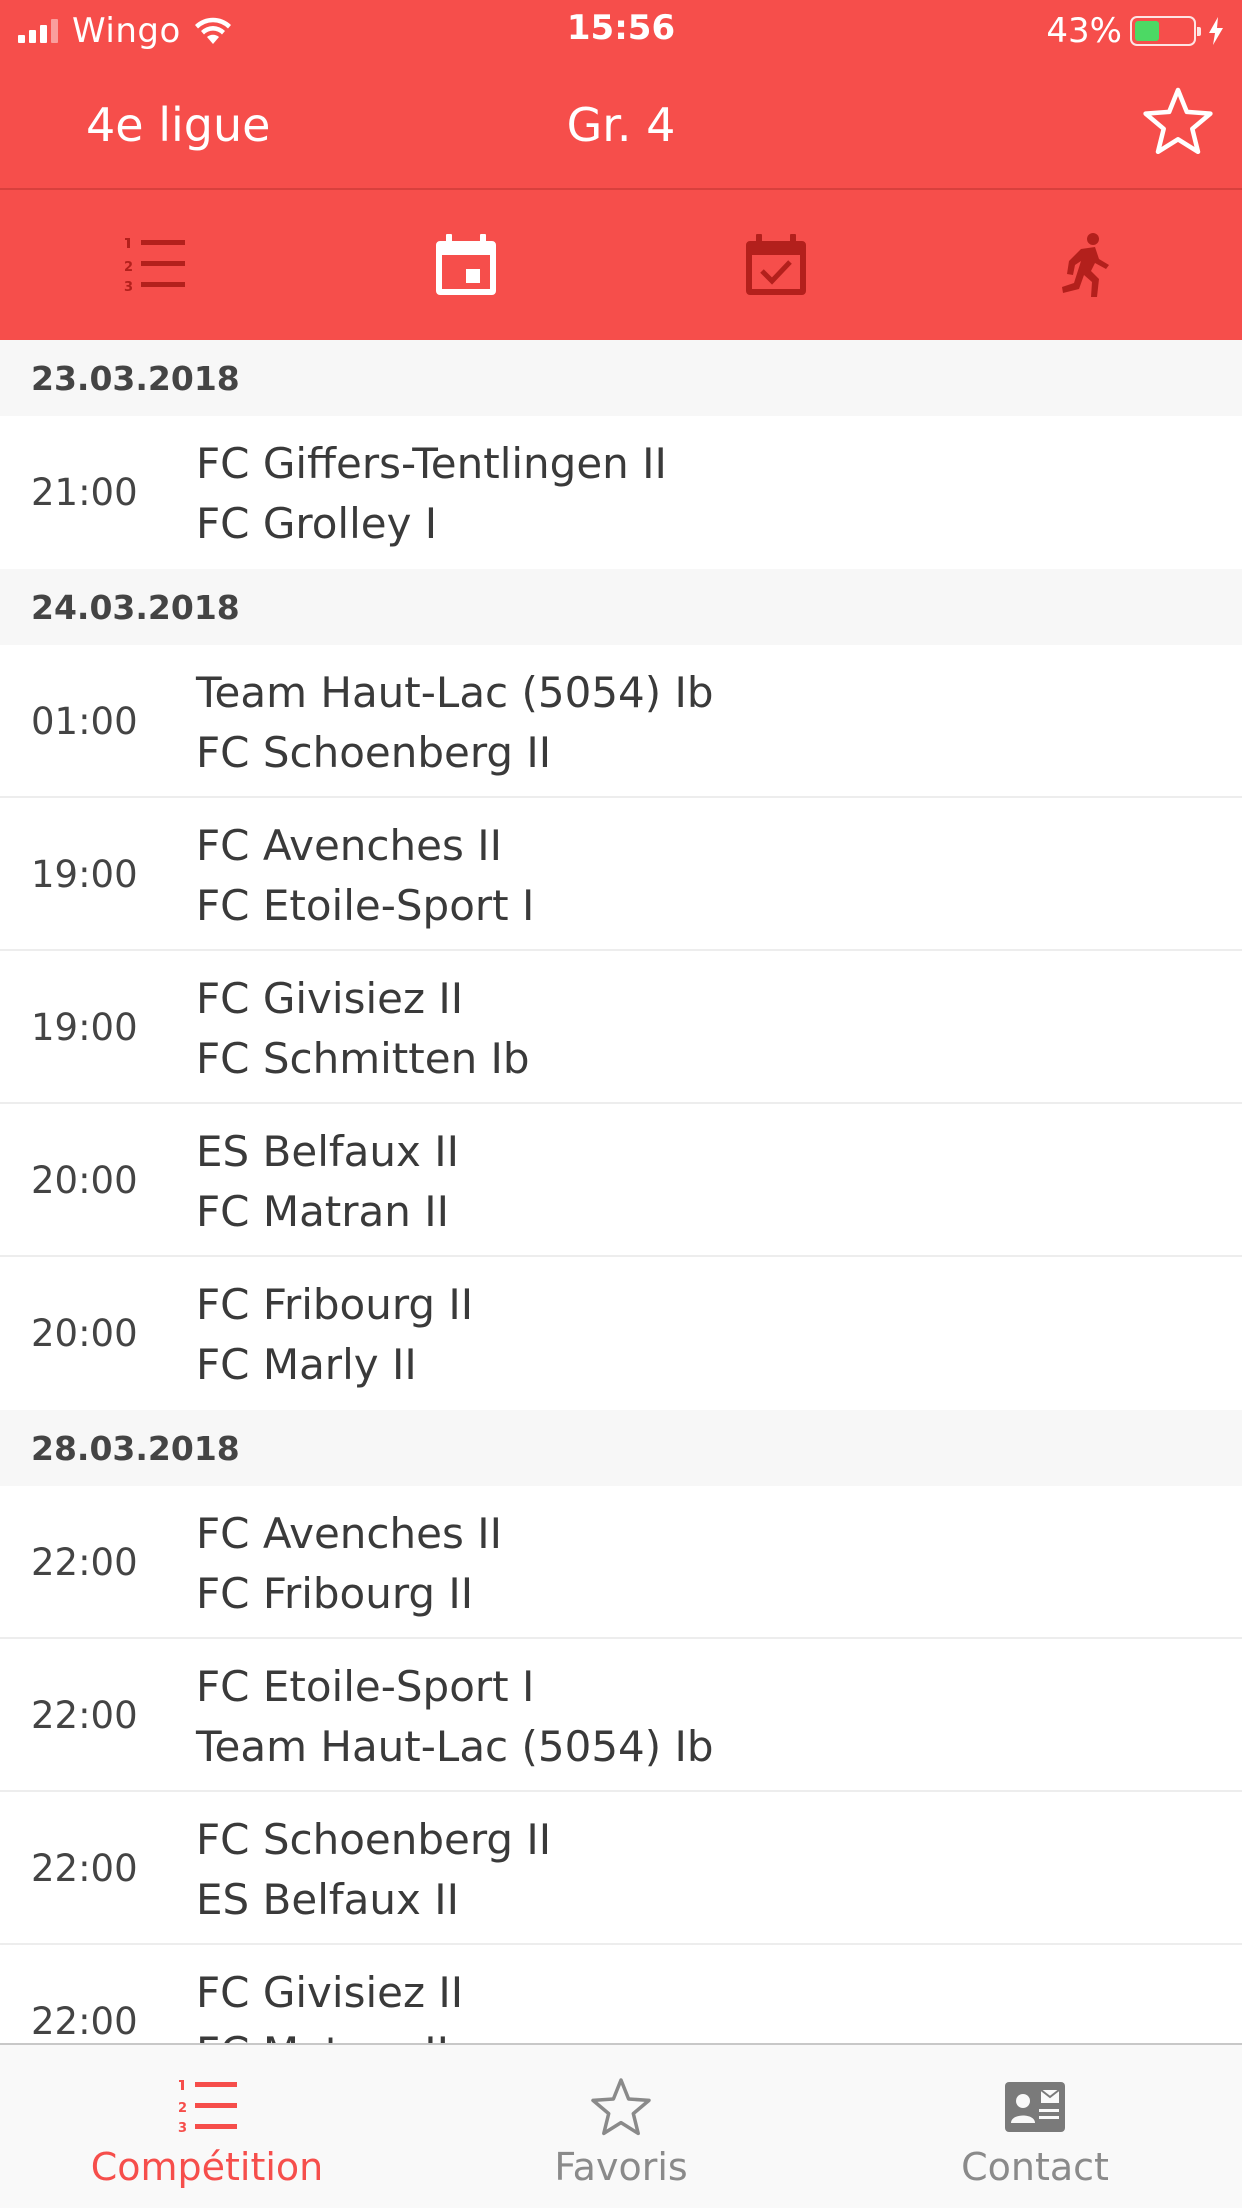 This screenshot has height=2208, width=1242. I want to click on group-title: Gr. 4, so click(621, 125).